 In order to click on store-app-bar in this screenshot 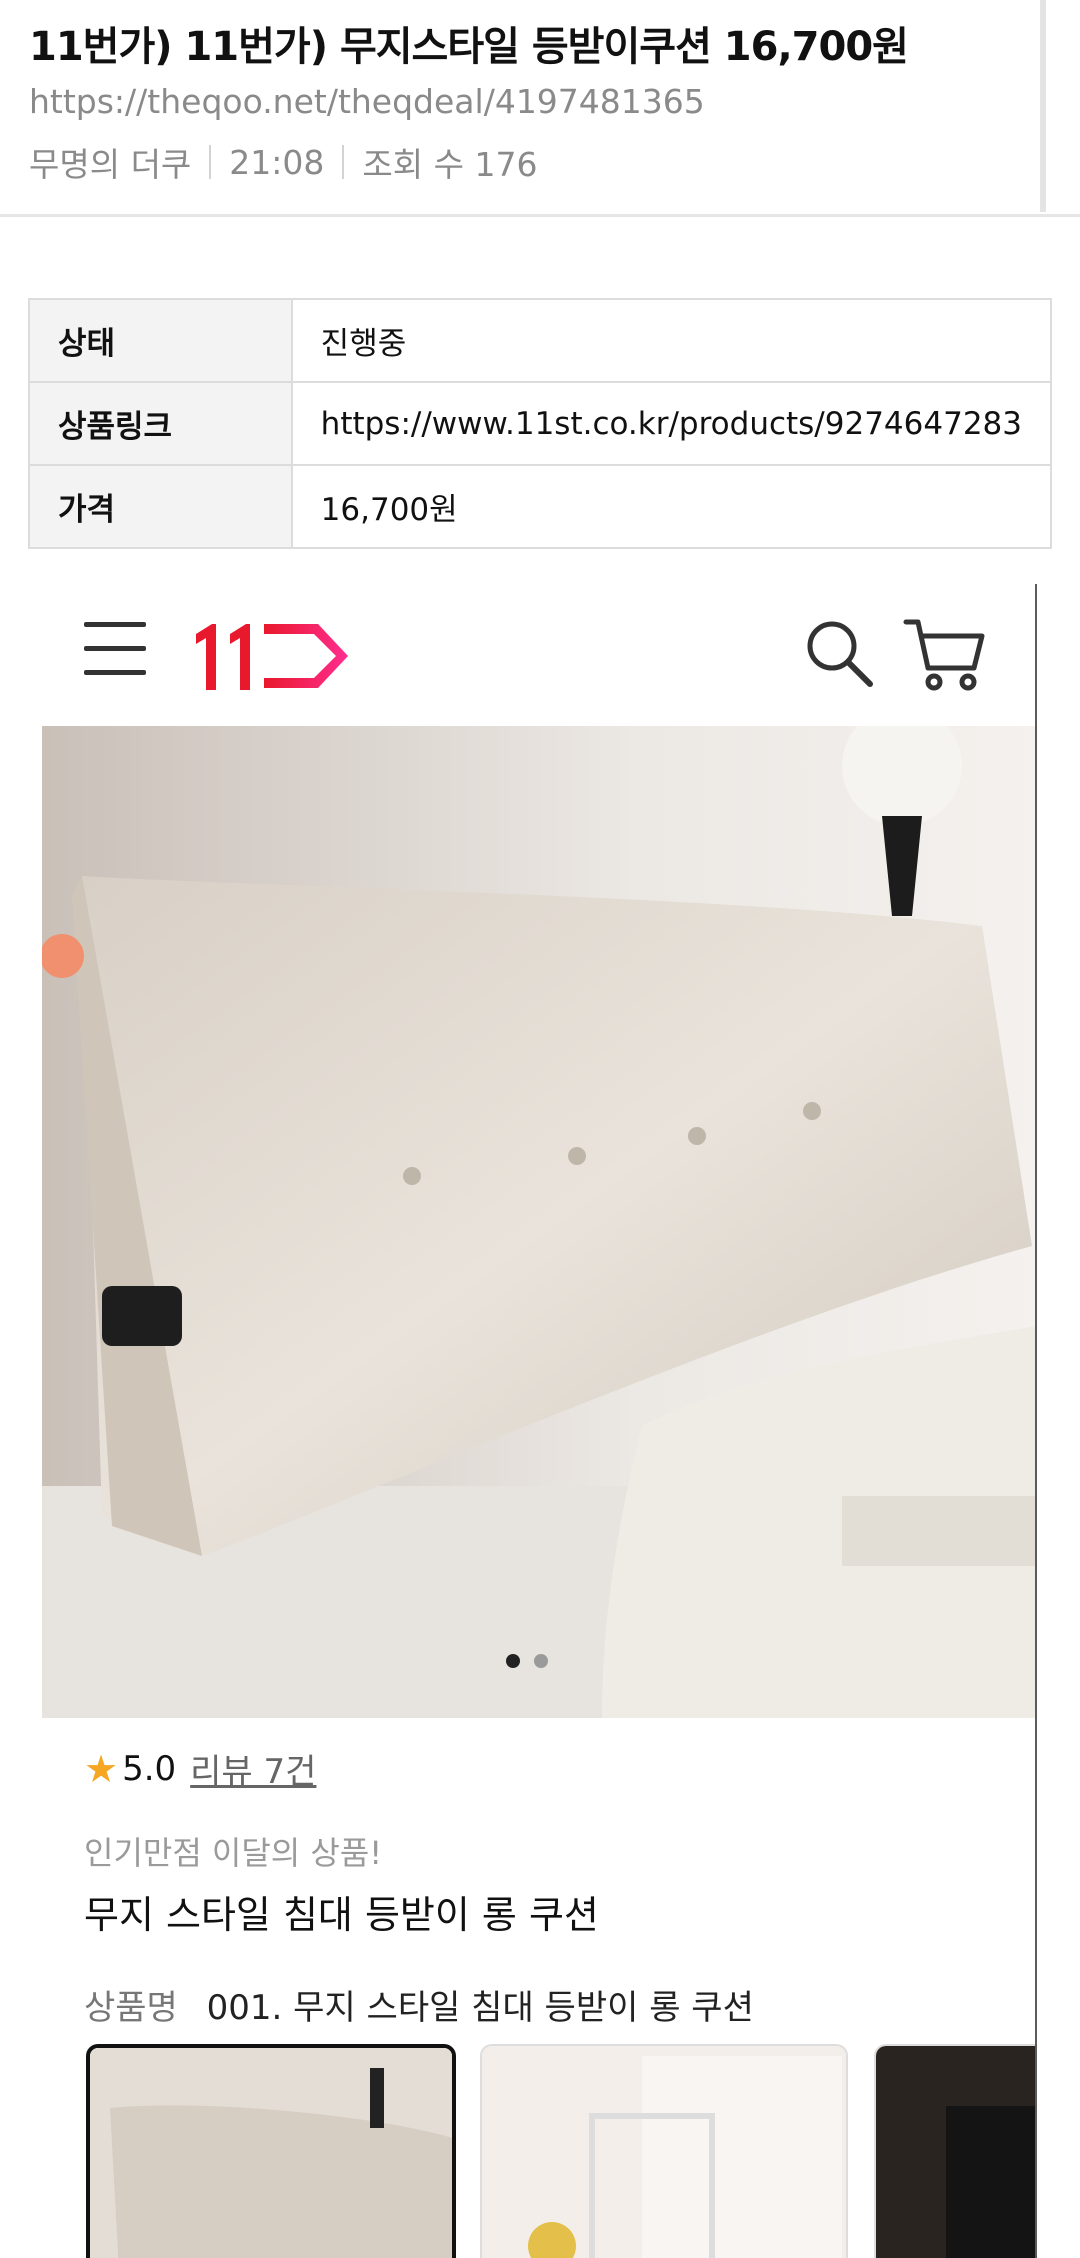, I will do `click(538, 654)`.